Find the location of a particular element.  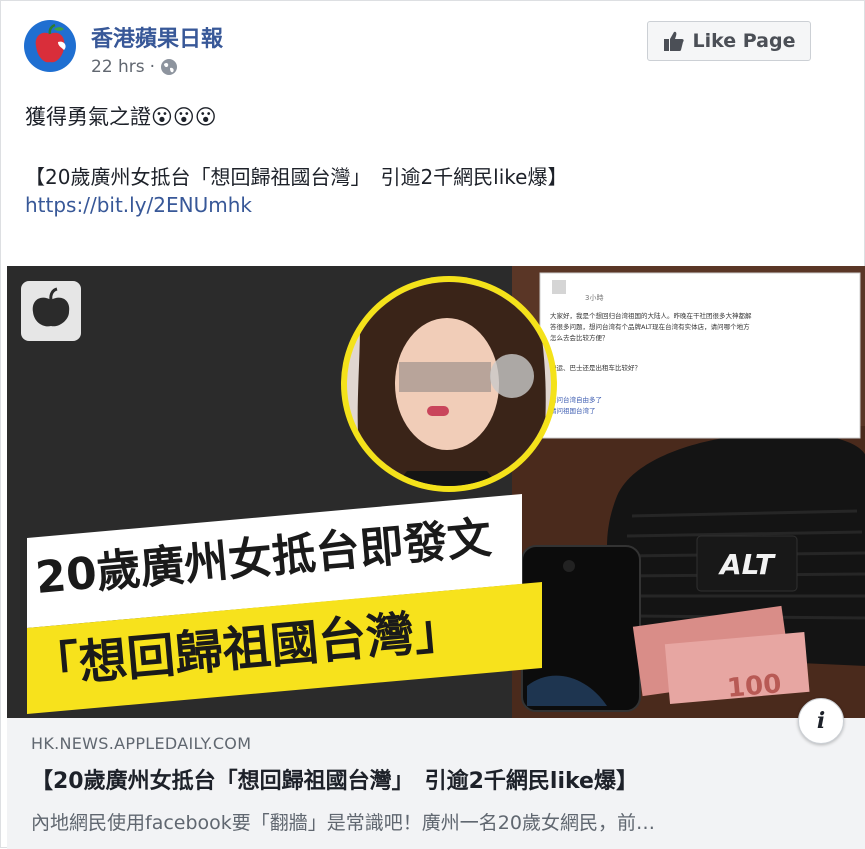

post-meta: 22 hrs · is located at coordinates (134, 67).